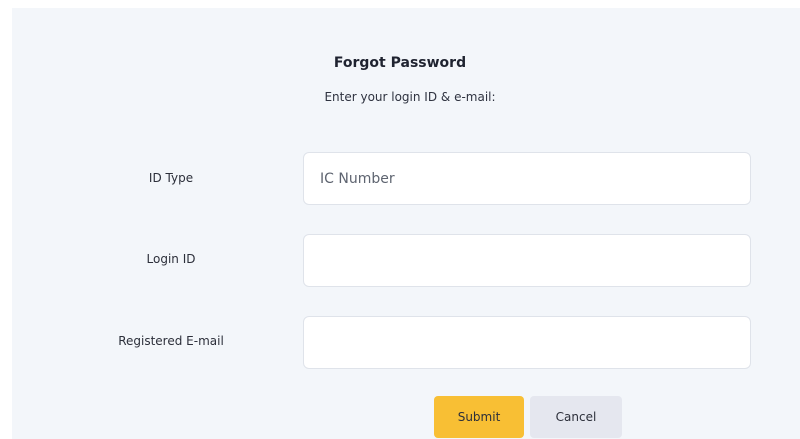 The width and height of the screenshot is (800, 439). I want to click on form-subtitle: Enter your login ID & e-mail:, so click(410, 97).